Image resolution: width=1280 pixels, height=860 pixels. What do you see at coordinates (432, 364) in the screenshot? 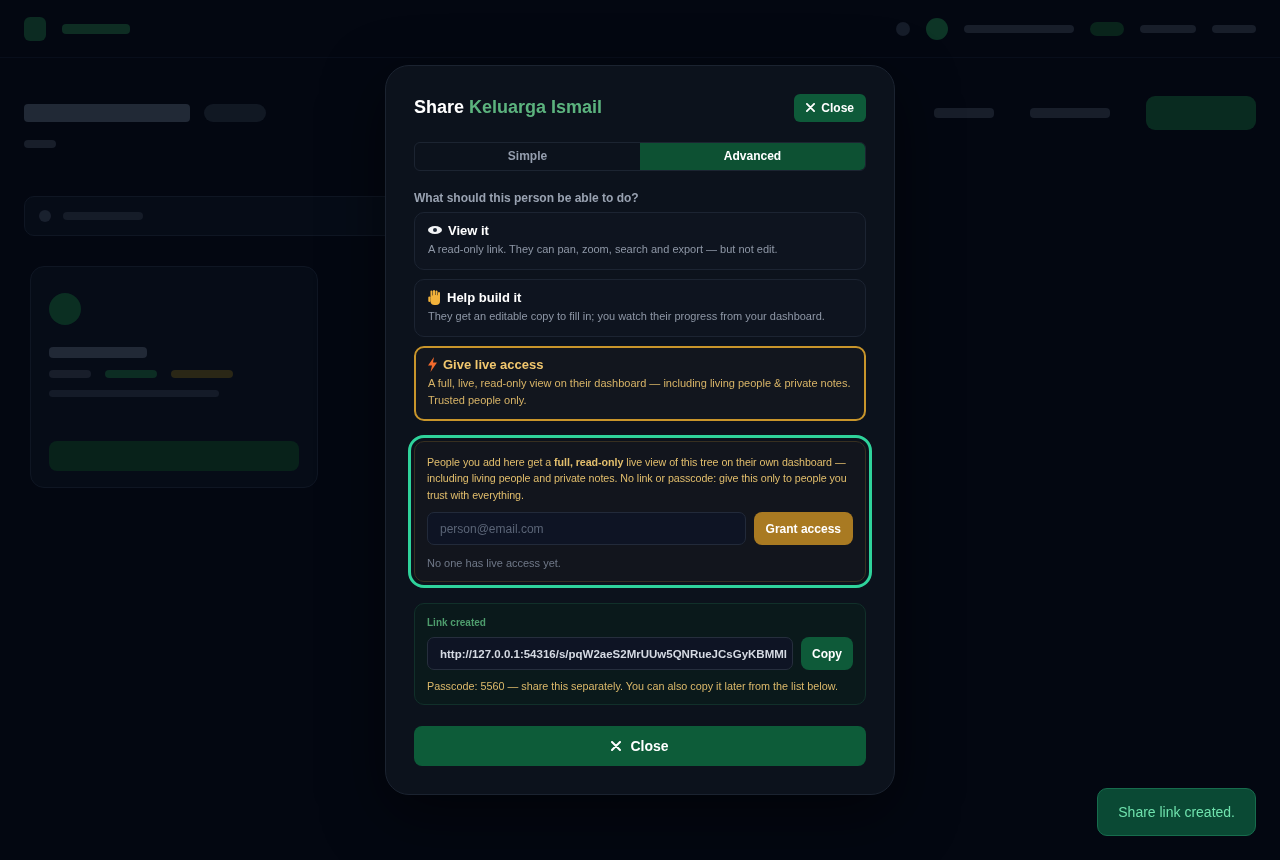
I see `lightning-icon` at bounding box center [432, 364].